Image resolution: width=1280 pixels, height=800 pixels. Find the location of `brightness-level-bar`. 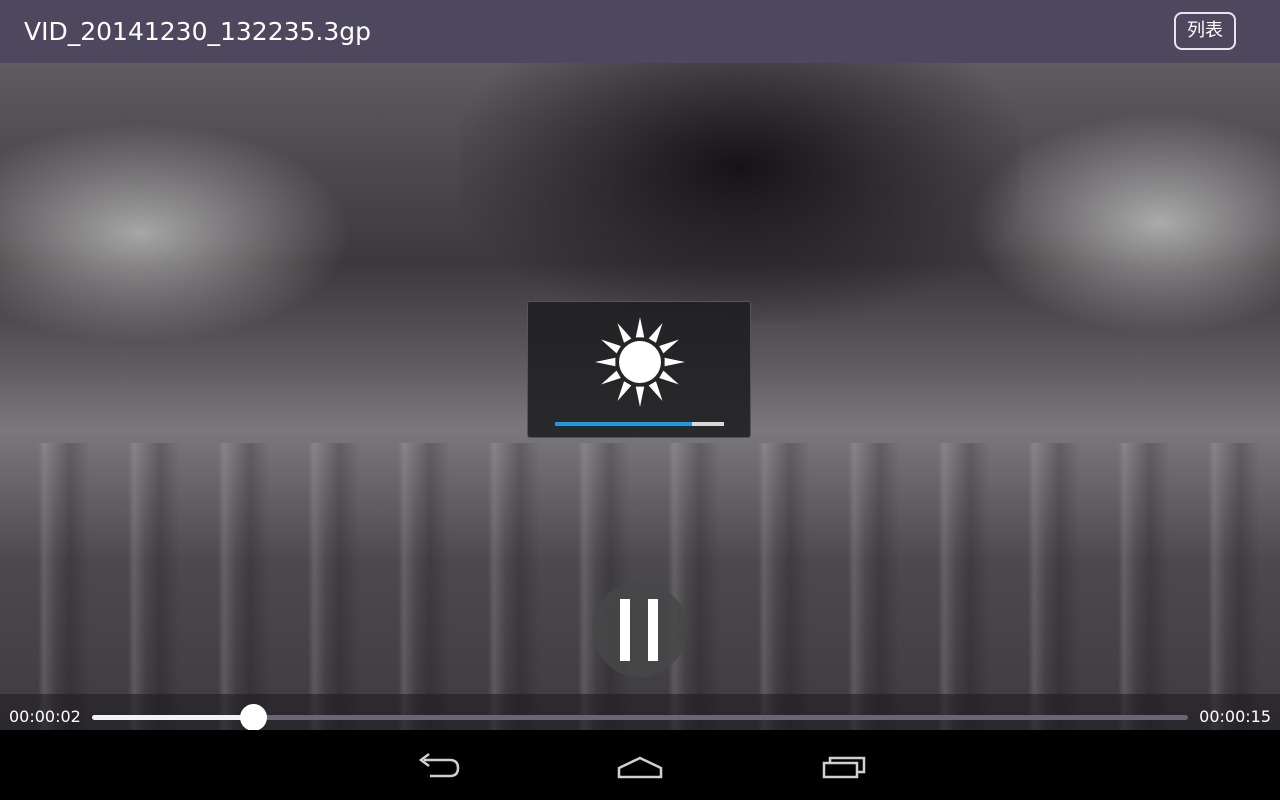

brightness-level-bar is located at coordinates (639, 424).